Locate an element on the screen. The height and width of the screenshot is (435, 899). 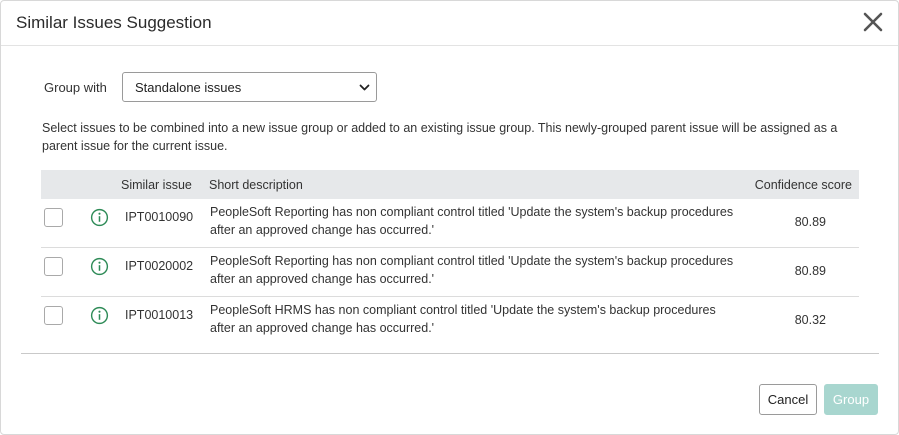
header-confidence-score: Confidence score is located at coordinates (803, 185).